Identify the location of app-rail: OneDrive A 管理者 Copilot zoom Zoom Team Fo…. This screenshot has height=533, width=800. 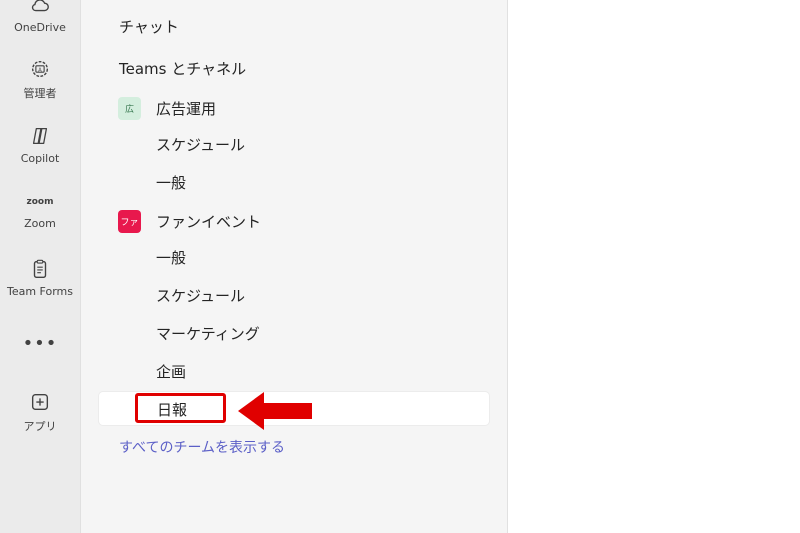
(40, 266).